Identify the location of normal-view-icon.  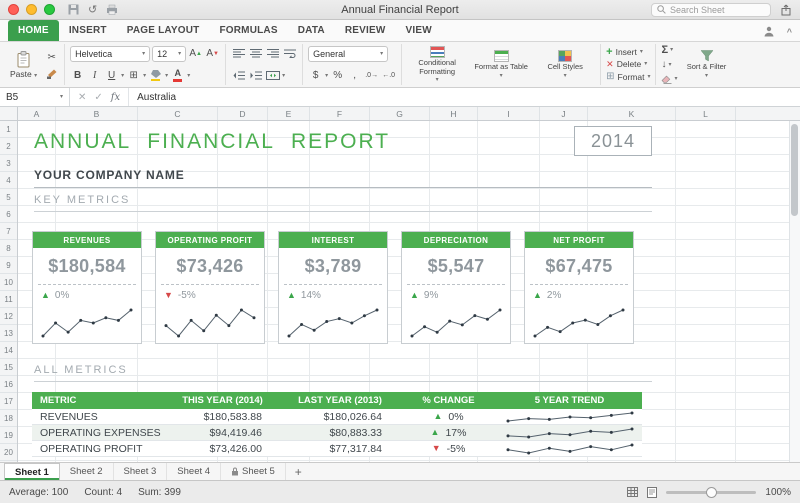
(633, 492).